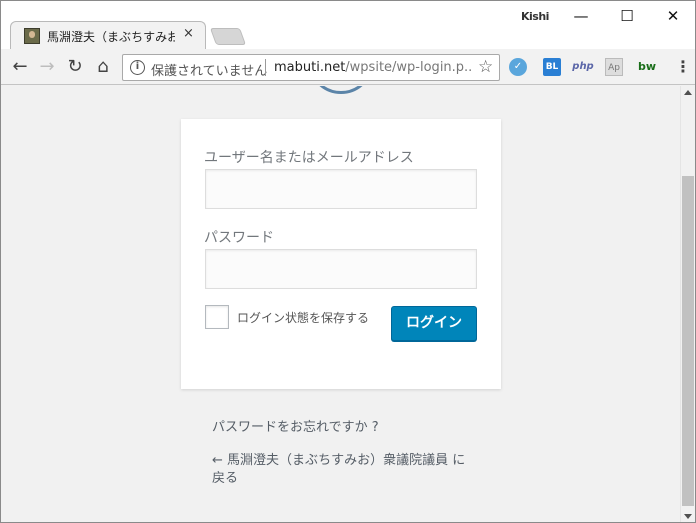 This screenshot has width=696, height=523. I want to click on login-button: ログイン, so click(434, 323).